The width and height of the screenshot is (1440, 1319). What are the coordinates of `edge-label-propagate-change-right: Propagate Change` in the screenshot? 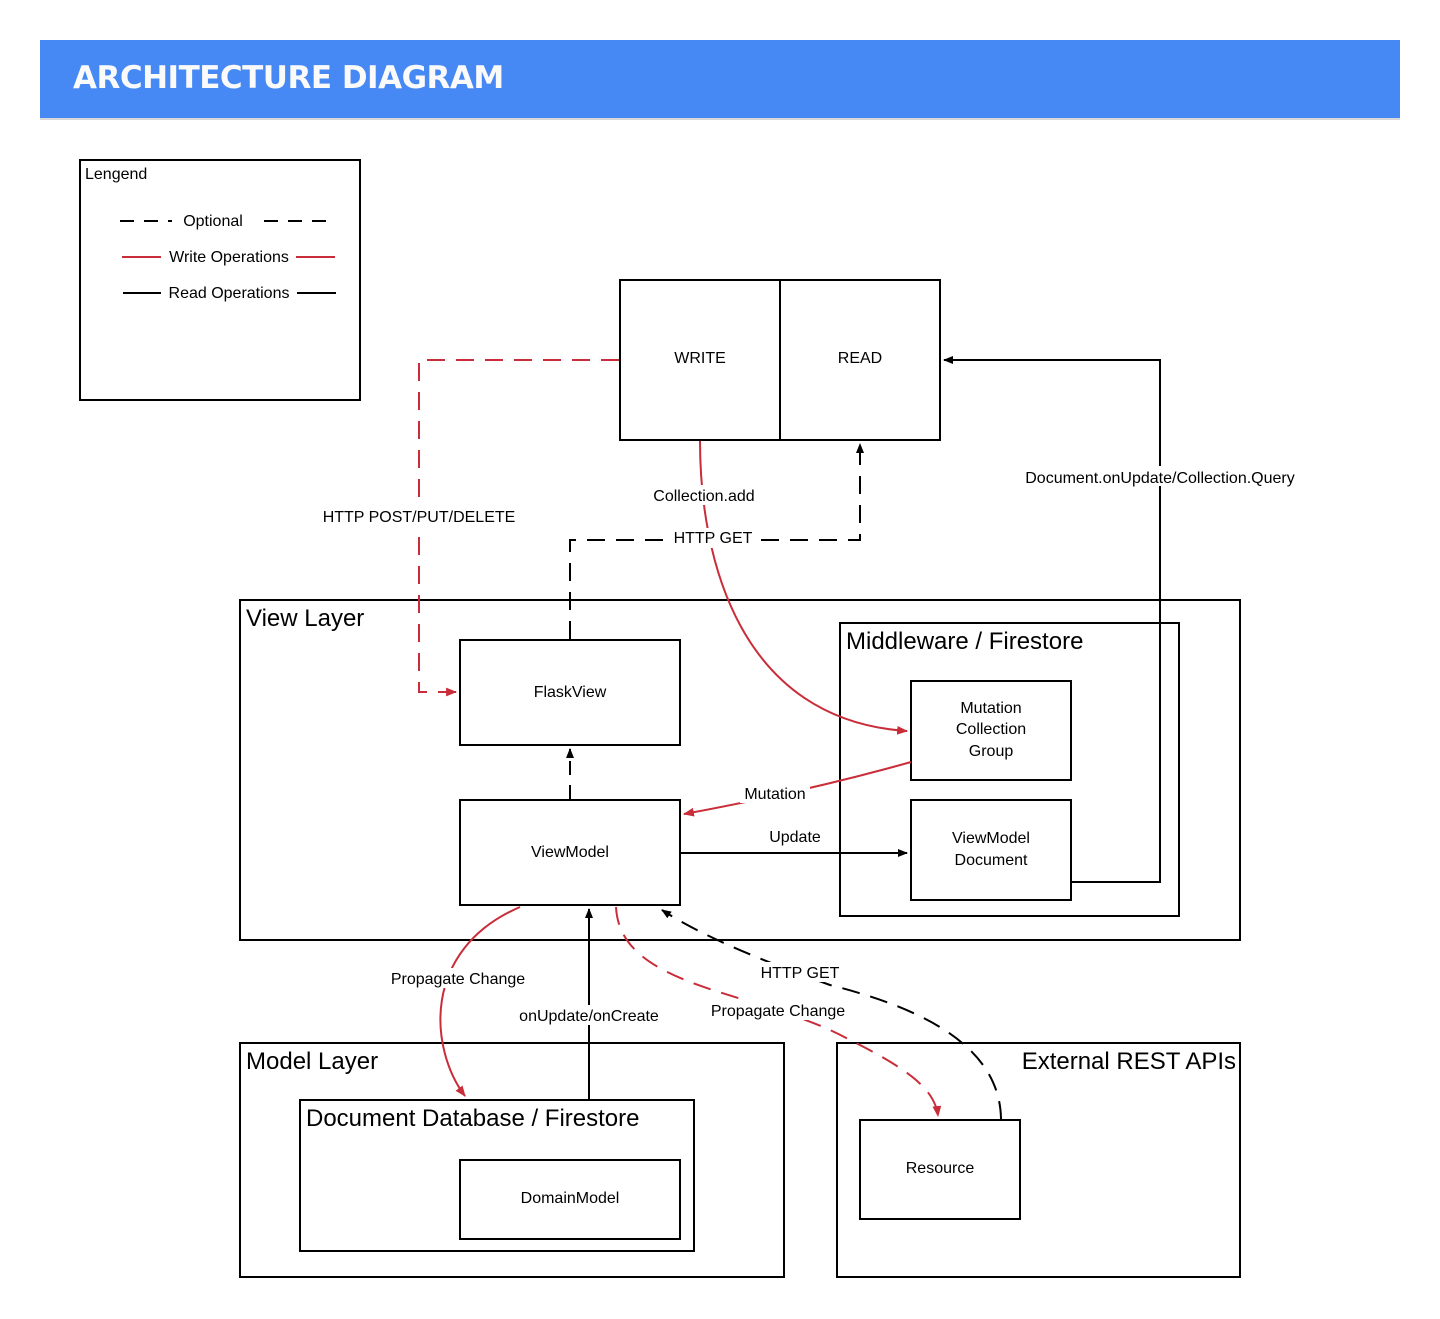 It's located at (778, 1011).